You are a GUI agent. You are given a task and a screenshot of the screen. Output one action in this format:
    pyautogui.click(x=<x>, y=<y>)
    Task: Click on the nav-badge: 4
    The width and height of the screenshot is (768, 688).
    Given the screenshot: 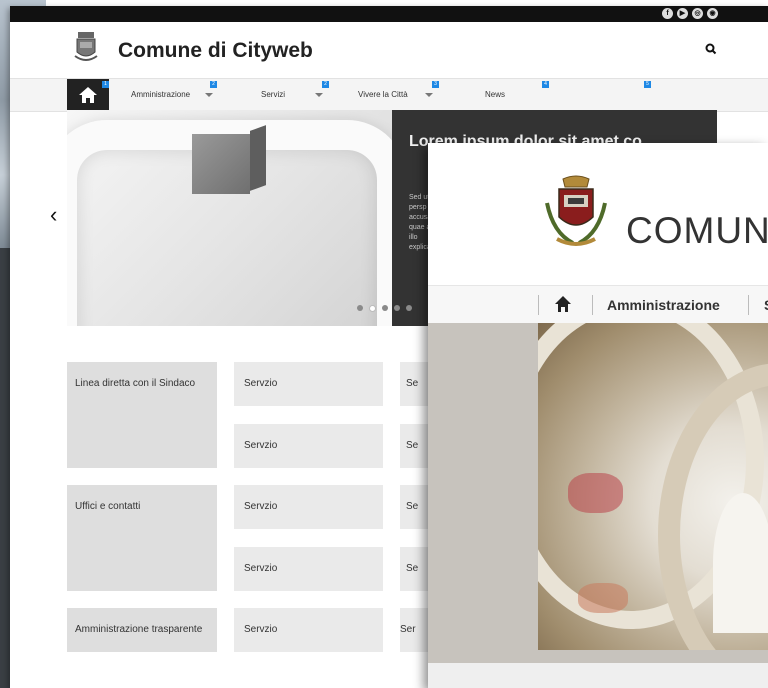 What is the action you would take?
    pyautogui.click(x=545, y=84)
    